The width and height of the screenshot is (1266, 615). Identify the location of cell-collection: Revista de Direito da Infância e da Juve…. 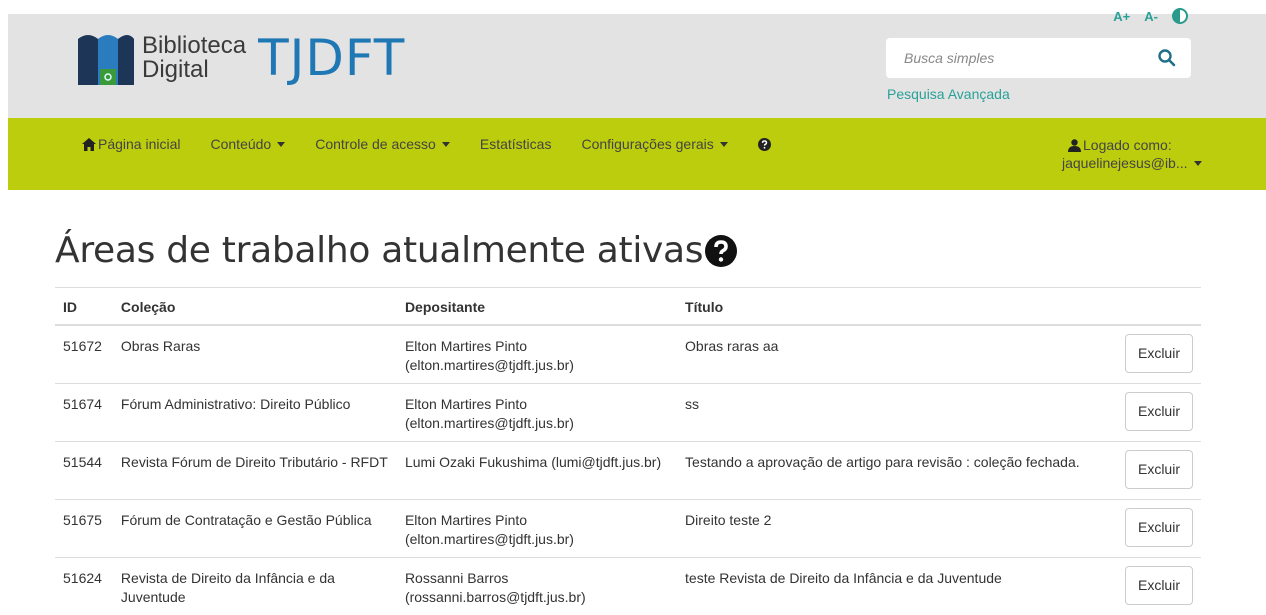
(255, 586).